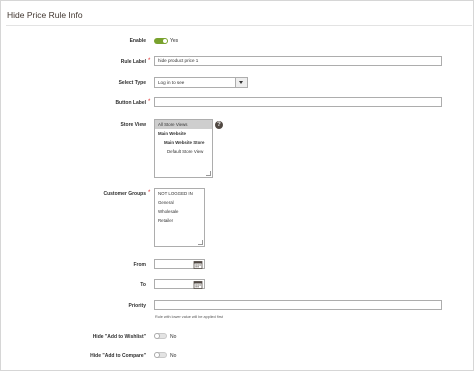  Describe the element at coordinates (174, 41) in the screenshot. I see `enable-state: Yes` at that location.